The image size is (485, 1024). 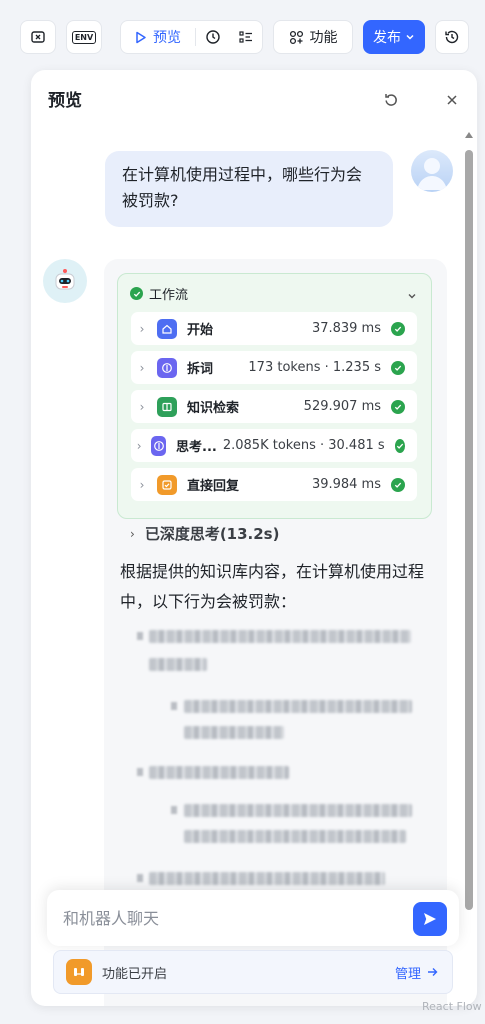 I want to click on close-button, so click(x=452, y=100).